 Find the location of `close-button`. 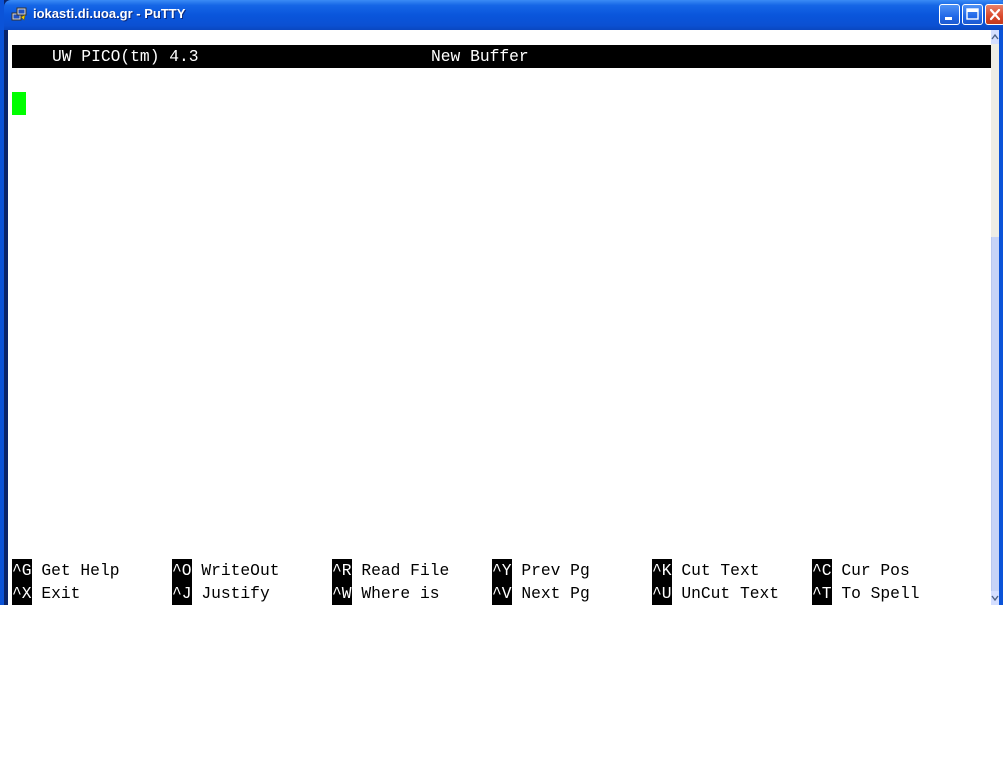

close-button is located at coordinates (994, 14).